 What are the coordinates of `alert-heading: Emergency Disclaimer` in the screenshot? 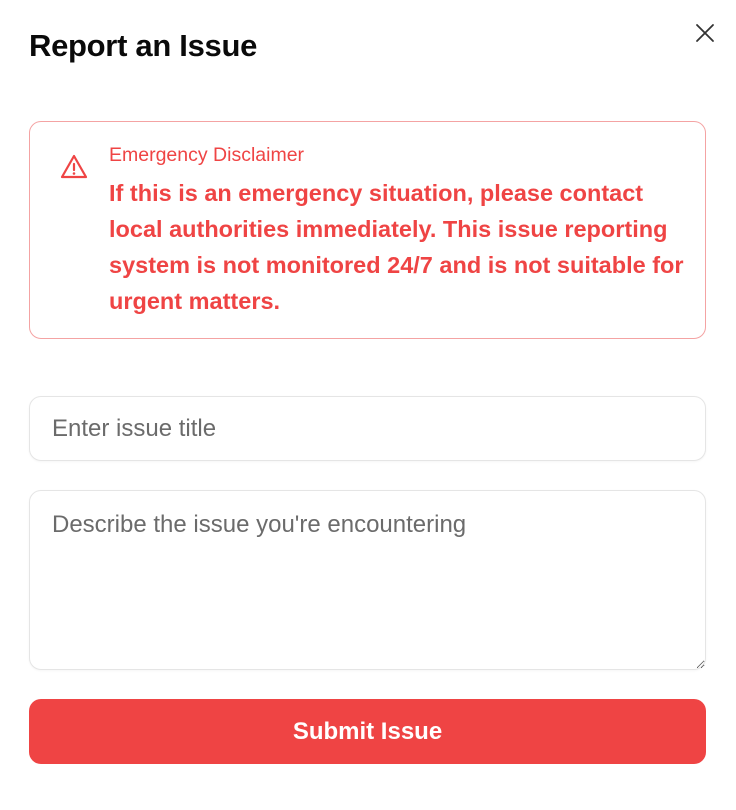 It's located at (207, 155).